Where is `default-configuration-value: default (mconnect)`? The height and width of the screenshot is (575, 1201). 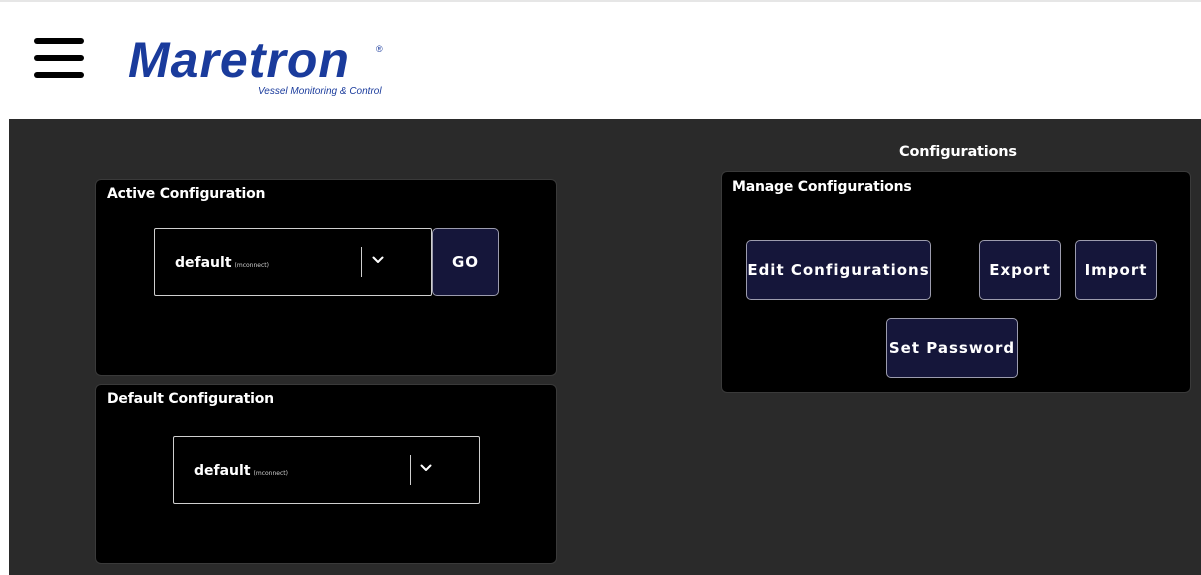 default-configuration-value: default (mconnect) is located at coordinates (241, 471).